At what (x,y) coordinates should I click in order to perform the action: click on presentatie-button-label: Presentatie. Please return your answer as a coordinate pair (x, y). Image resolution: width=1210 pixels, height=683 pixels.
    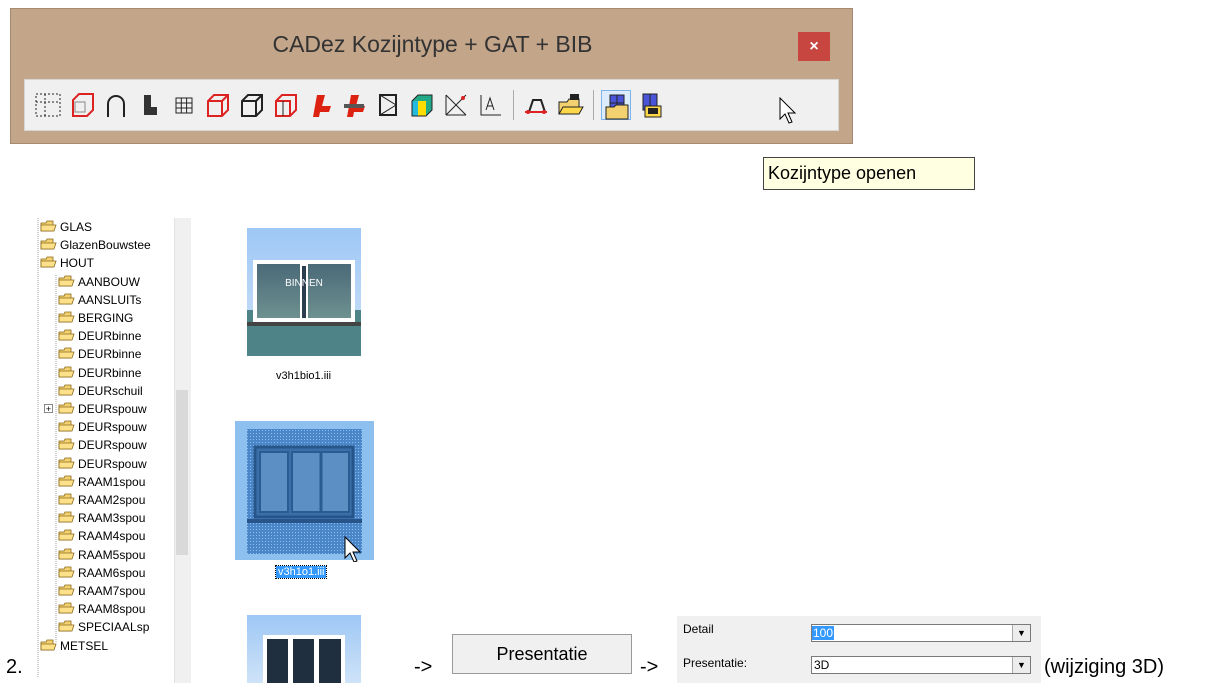
    Looking at the image, I should click on (542, 654).